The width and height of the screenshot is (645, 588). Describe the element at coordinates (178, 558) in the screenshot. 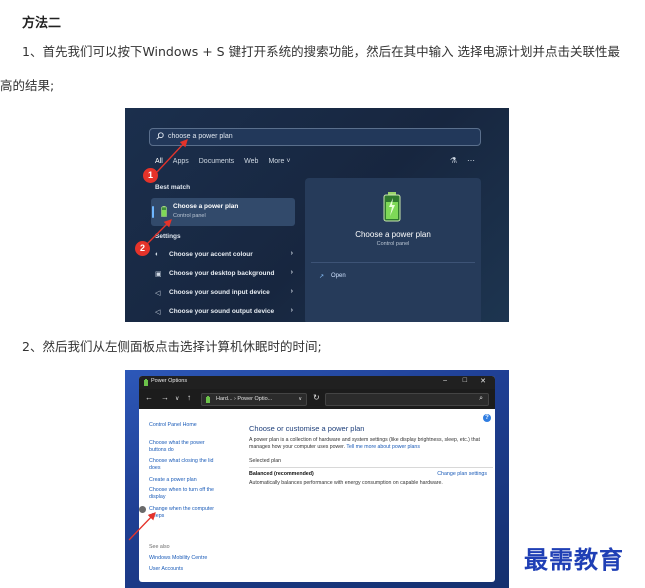

I see `mobility-centre-link: Windows Mobility Centre` at that location.